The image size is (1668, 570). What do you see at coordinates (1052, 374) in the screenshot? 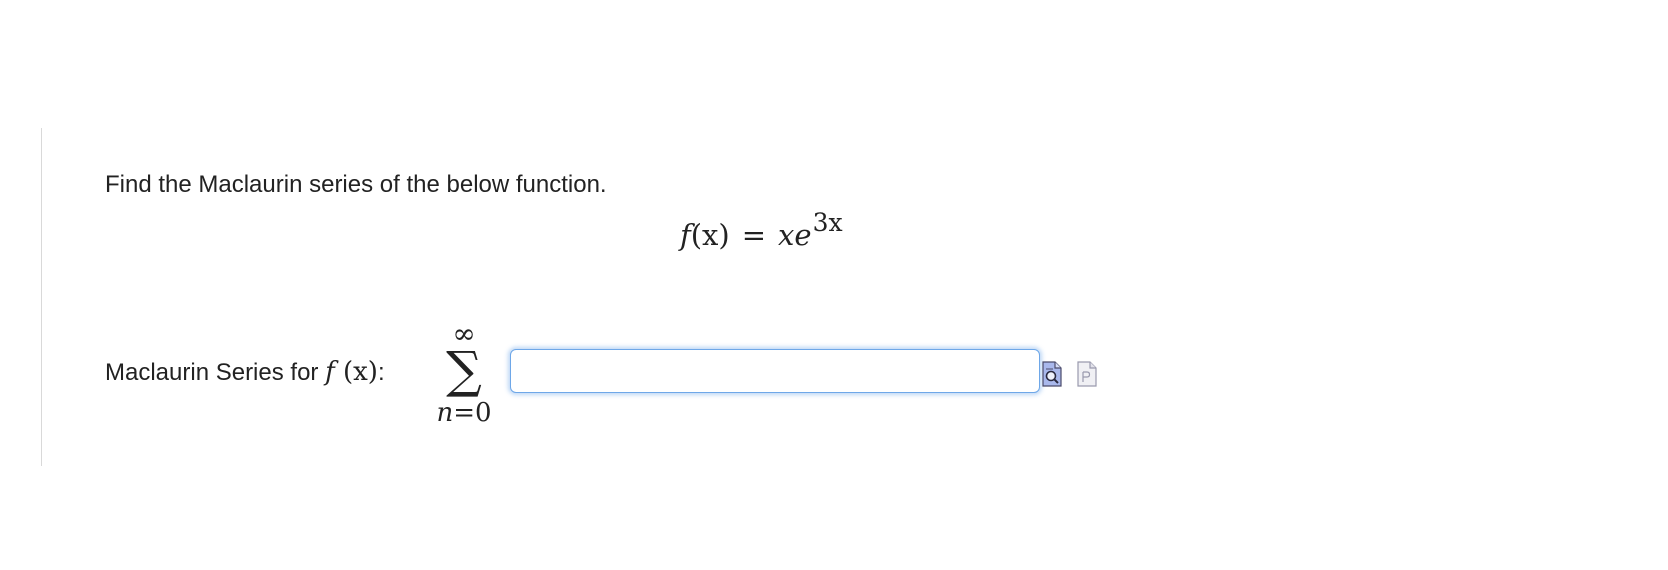
I see `preview-magnifier-icon` at bounding box center [1052, 374].